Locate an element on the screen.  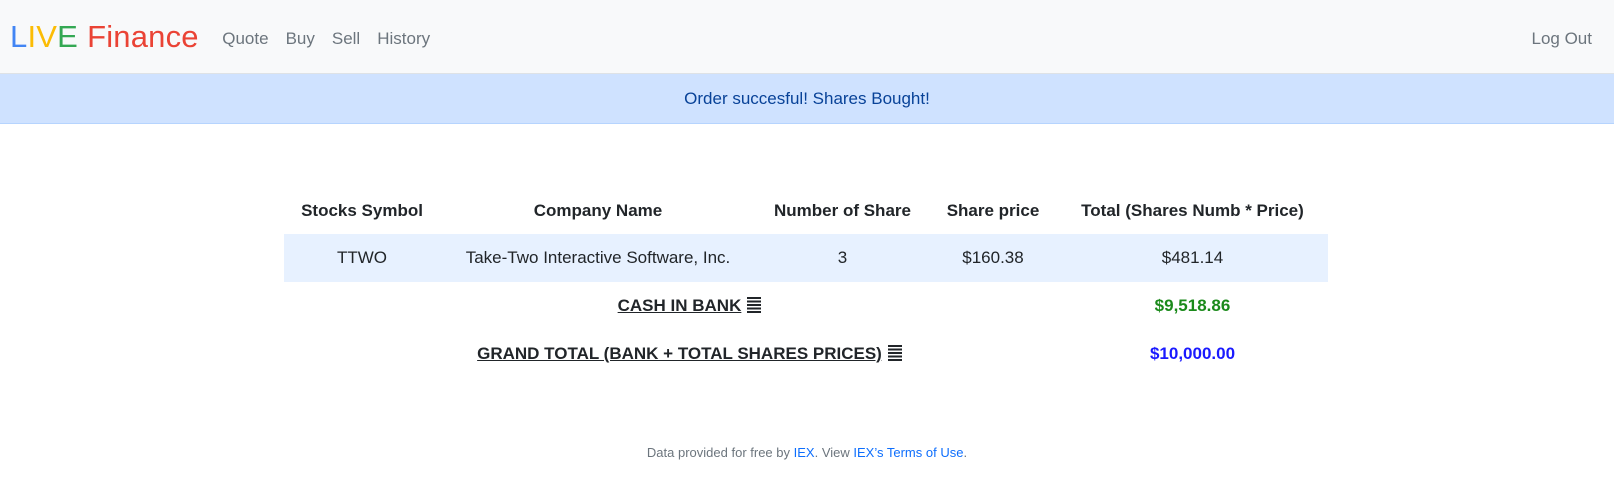
brand-logo: L I V E Finance is located at coordinates (104, 37).